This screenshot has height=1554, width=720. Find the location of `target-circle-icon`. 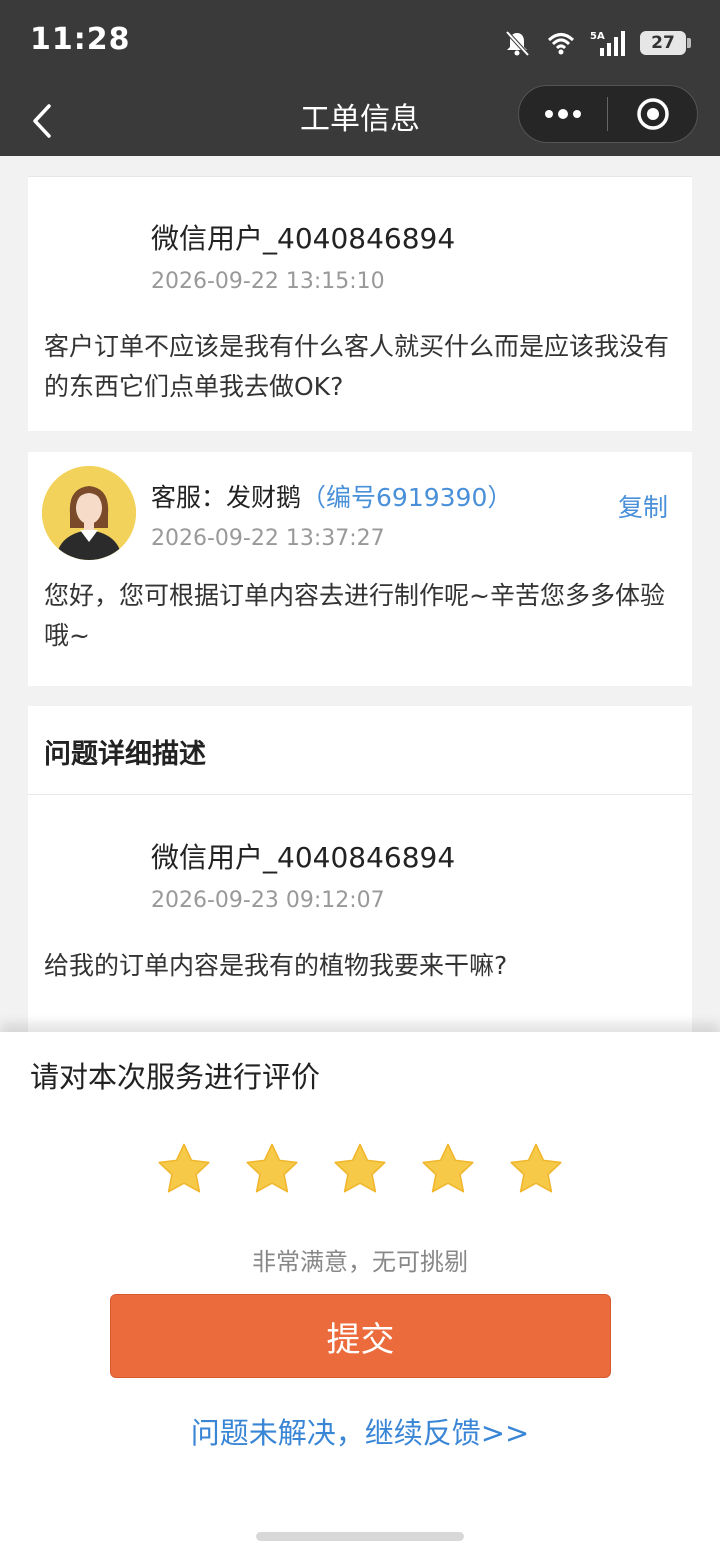

target-circle-icon is located at coordinates (652, 114).